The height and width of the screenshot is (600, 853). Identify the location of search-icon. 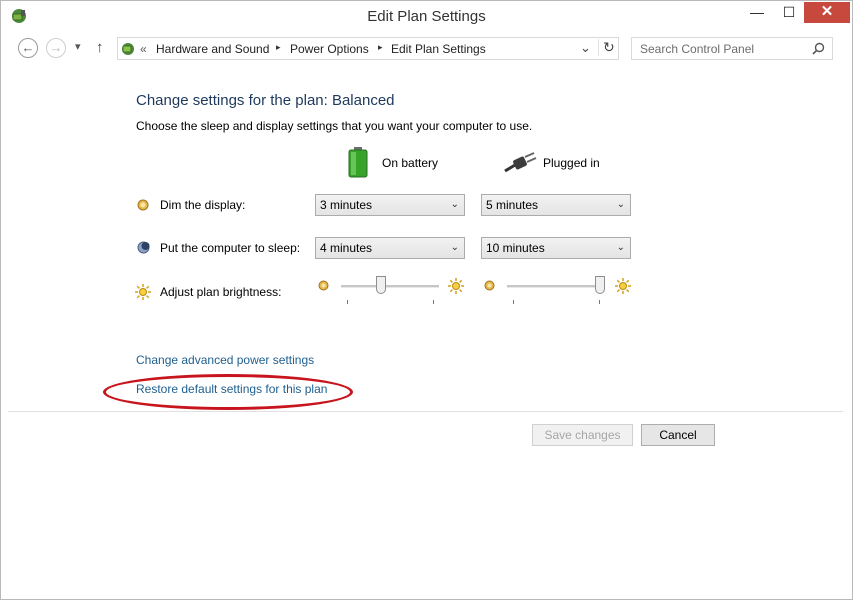
(818, 48).